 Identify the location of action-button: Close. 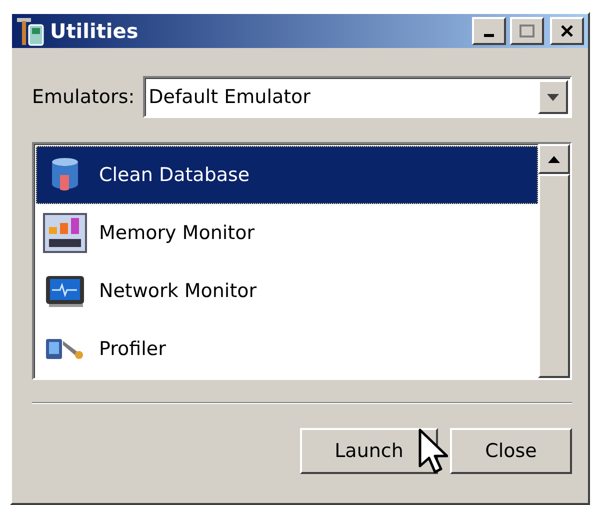
(511, 451).